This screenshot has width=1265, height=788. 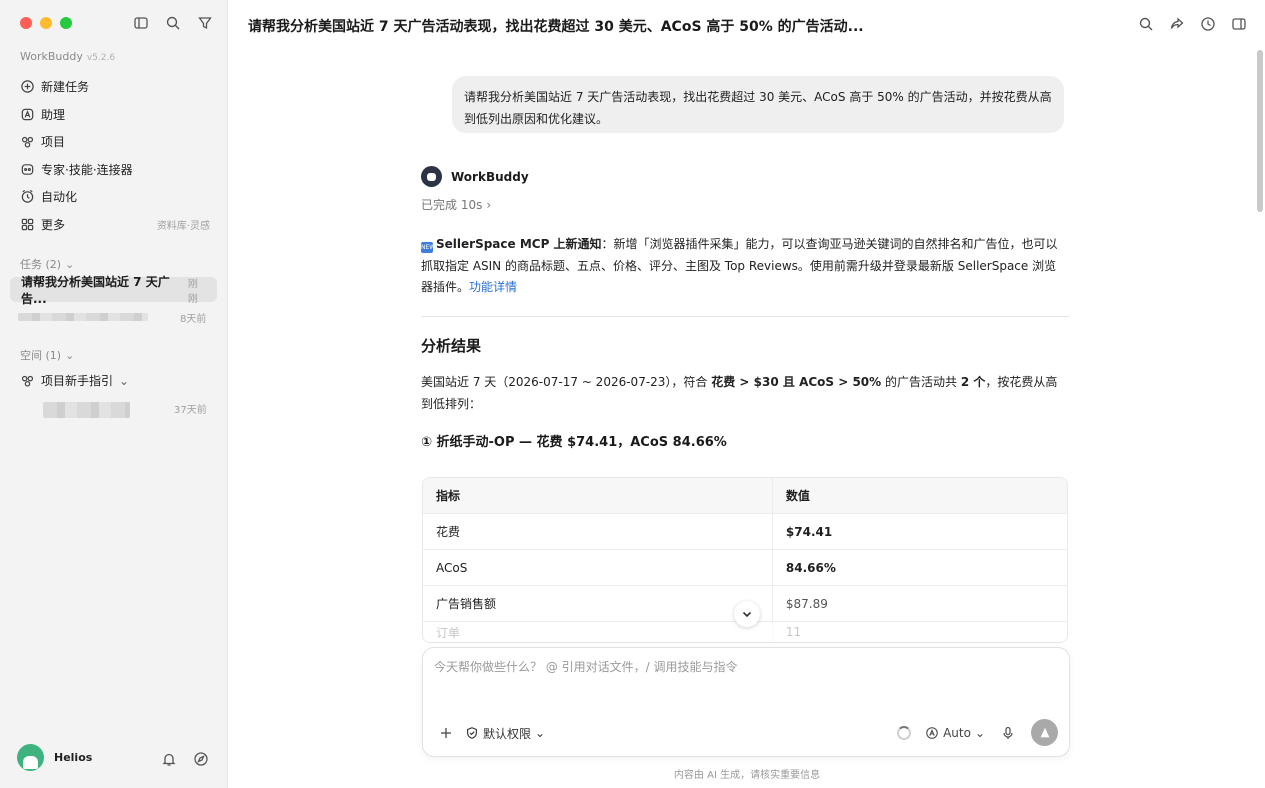 I want to click on nav-more: 更多 资料库·灵感, so click(x=115, y=225).